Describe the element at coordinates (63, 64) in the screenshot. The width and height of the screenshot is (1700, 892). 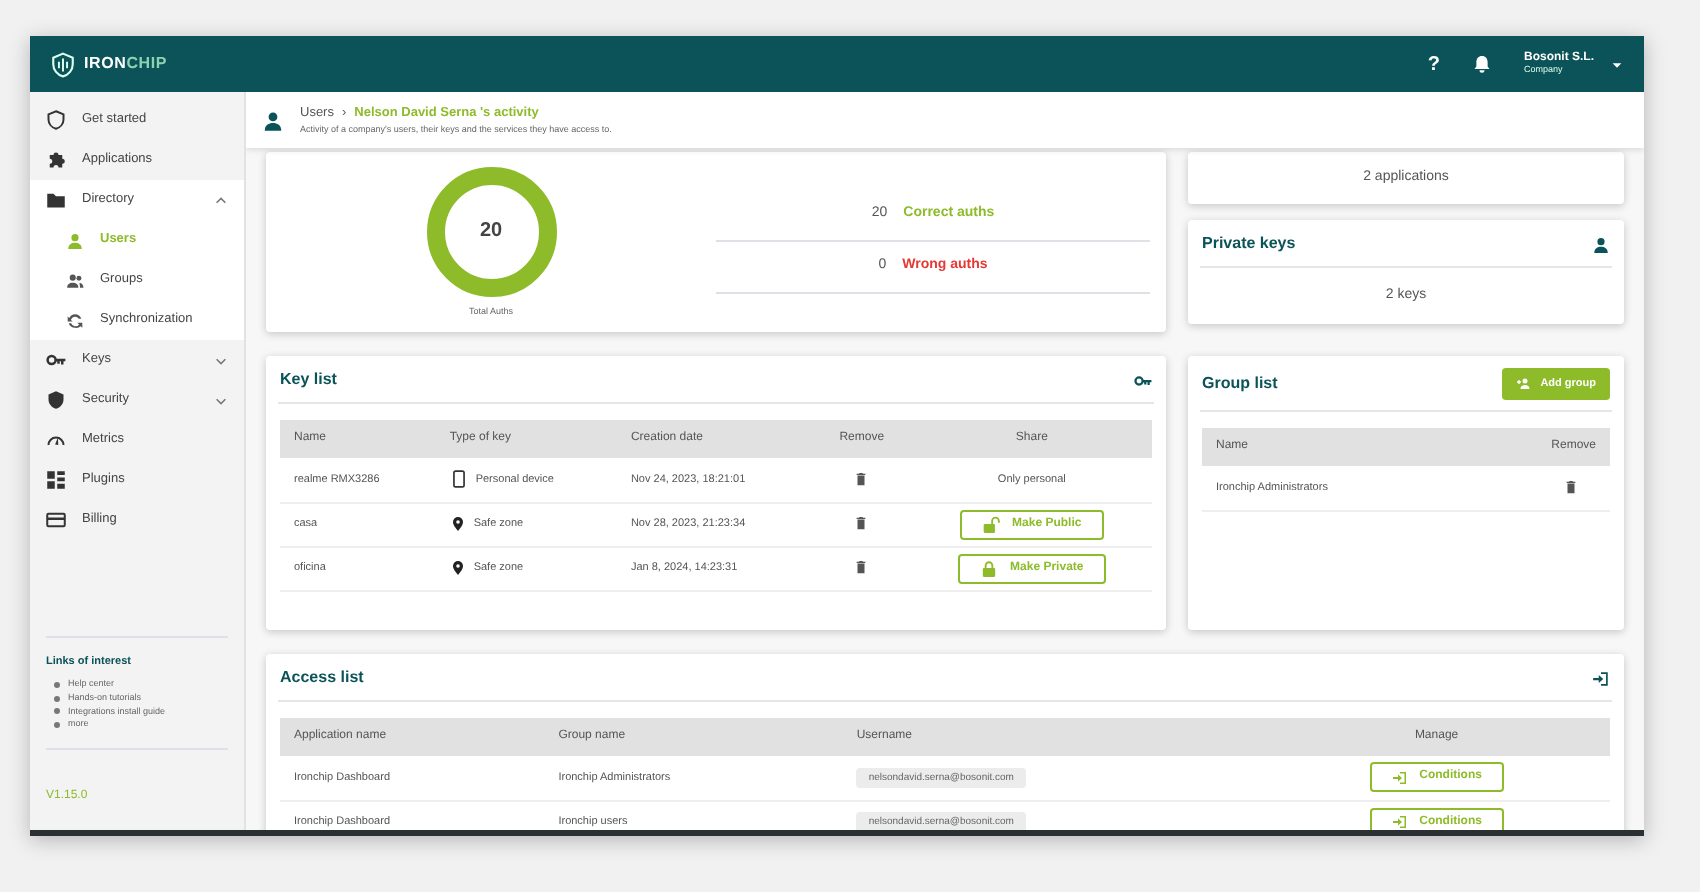
I see `shield-logo-icon` at that location.